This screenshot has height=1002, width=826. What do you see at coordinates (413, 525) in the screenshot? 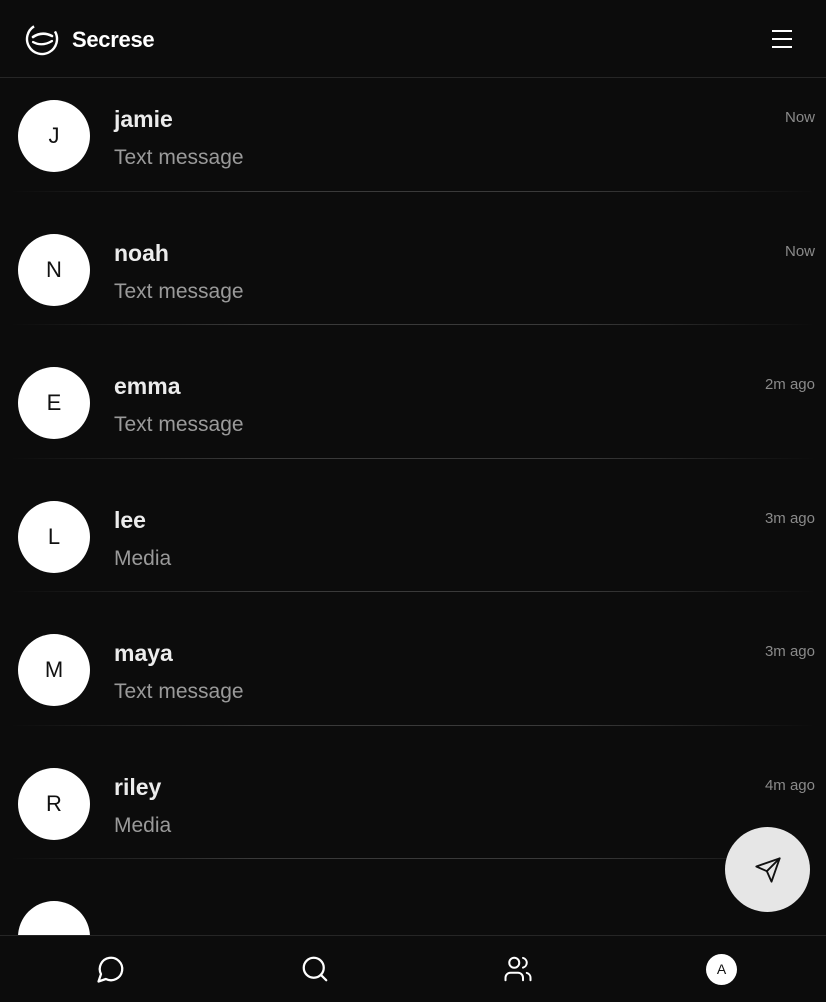
I see `conversation-row: L lee Media 3m ago` at bounding box center [413, 525].